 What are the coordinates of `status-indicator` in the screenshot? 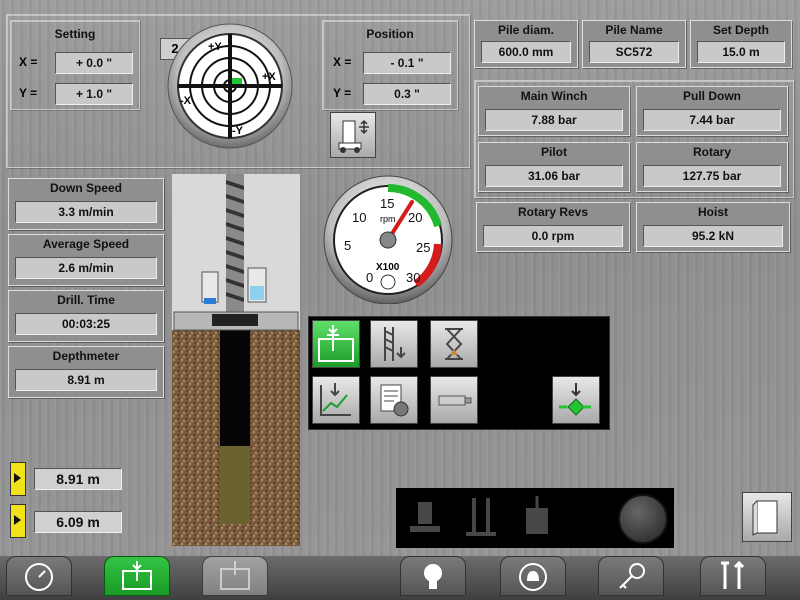 It's located at (643, 519).